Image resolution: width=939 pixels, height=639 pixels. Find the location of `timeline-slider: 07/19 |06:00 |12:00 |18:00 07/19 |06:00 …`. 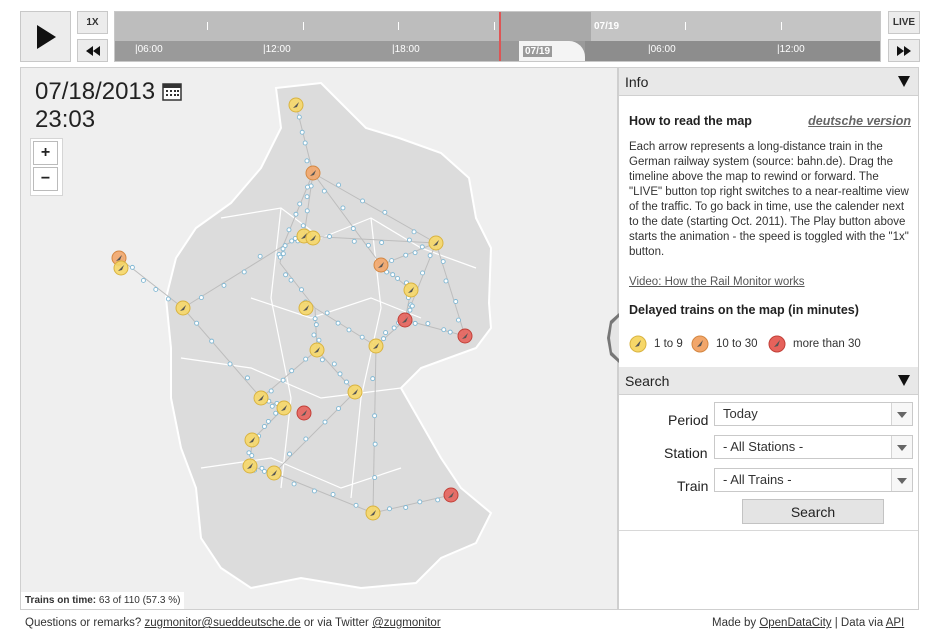

timeline-slider: 07/19 |06:00 |12:00 |18:00 07/19 |06:00 … is located at coordinates (497, 36).